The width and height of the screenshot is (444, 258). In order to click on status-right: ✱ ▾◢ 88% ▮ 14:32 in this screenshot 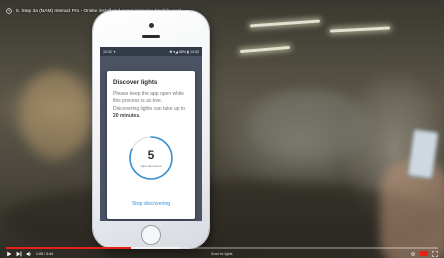, I will do `click(184, 51)`.